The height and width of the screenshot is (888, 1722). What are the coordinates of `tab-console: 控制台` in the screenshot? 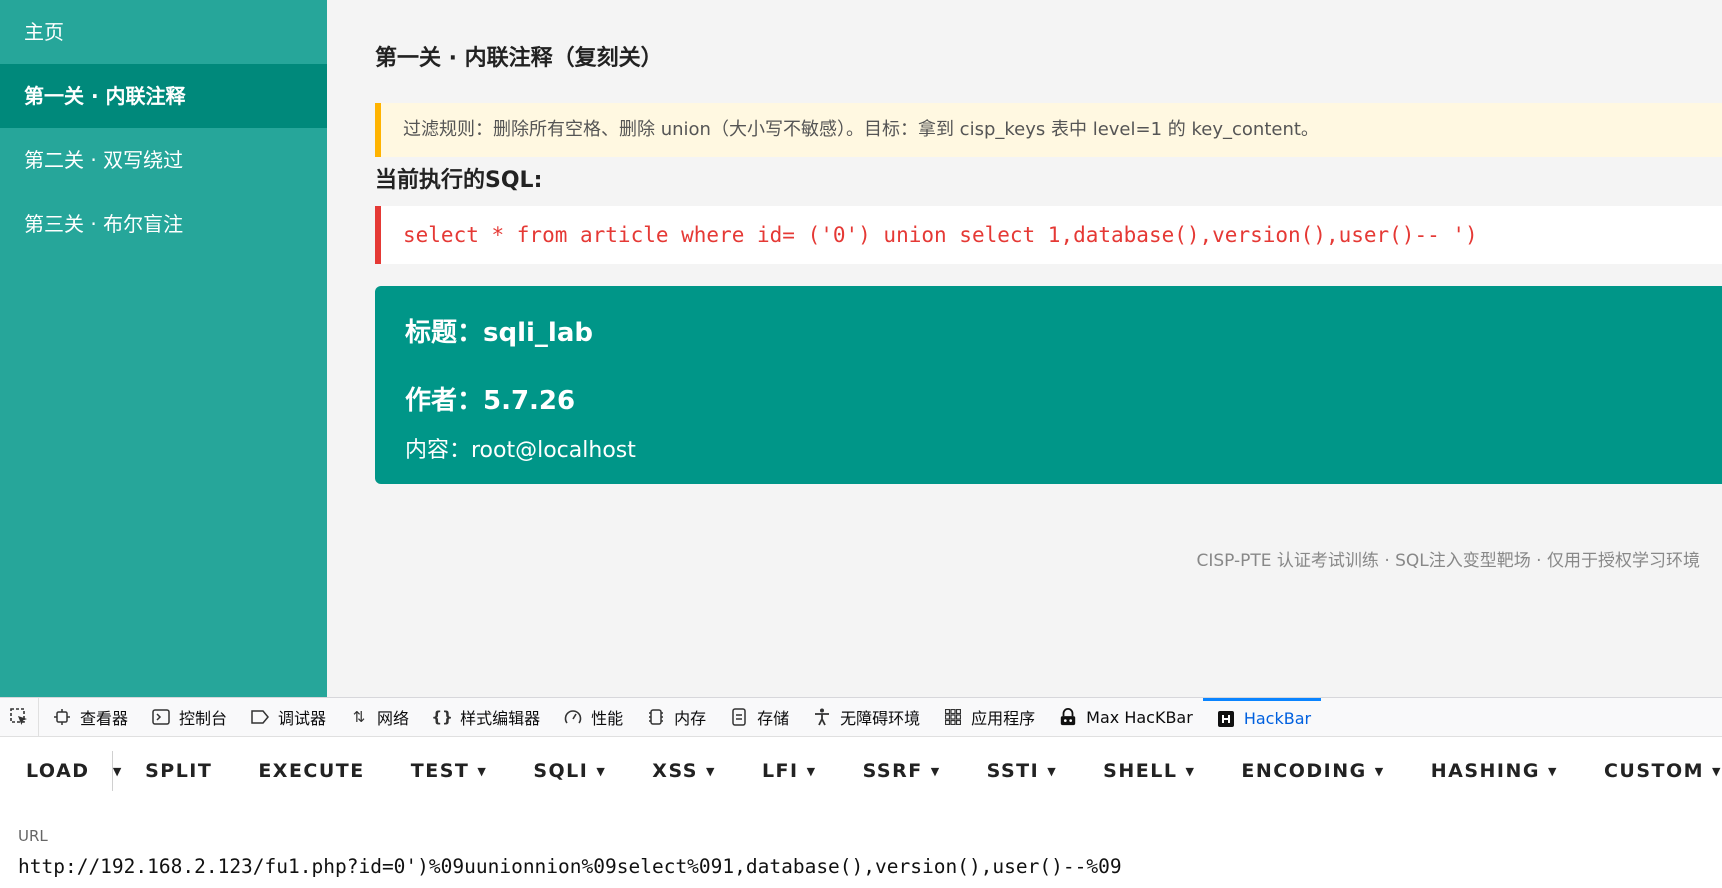 It's located at (187, 717).